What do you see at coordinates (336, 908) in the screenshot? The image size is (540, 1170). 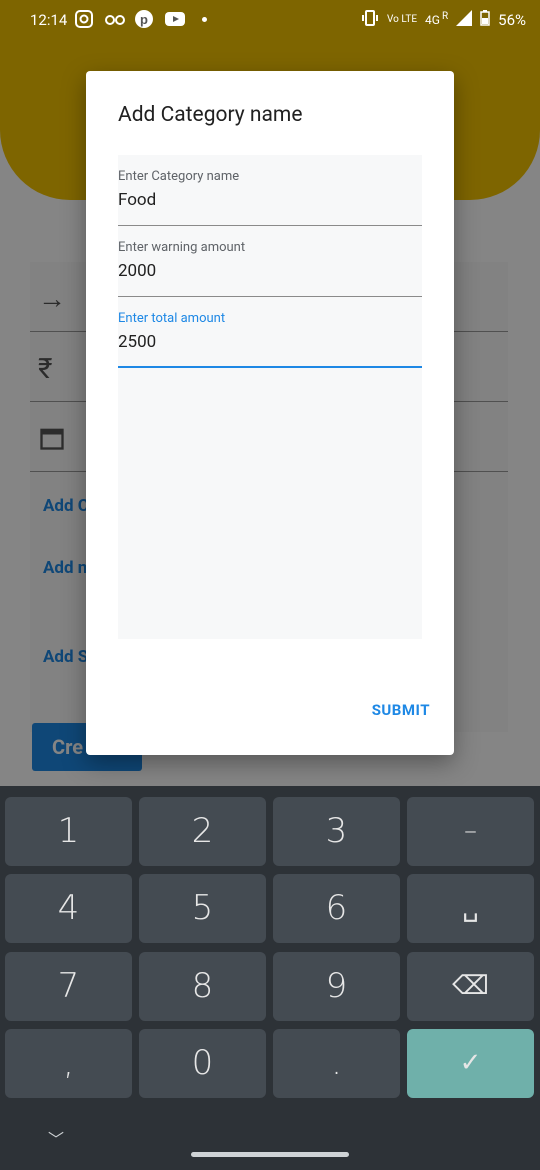 I see `key-6: 6` at bounding box center [336, 908].